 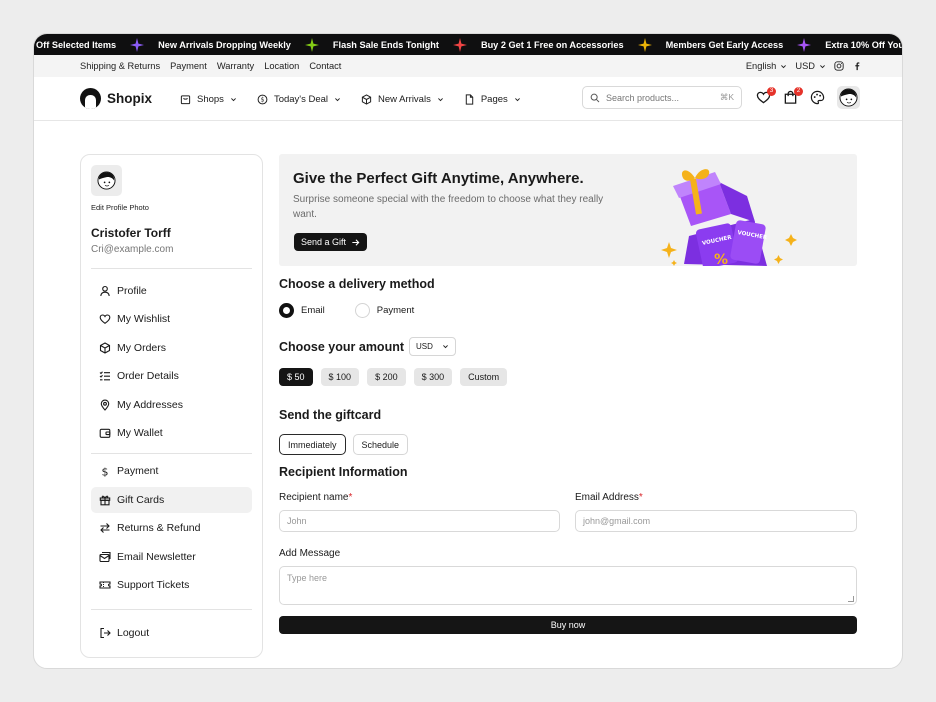 I want to click on recipient-name-placeholder: John, so click(x=297, y=521).